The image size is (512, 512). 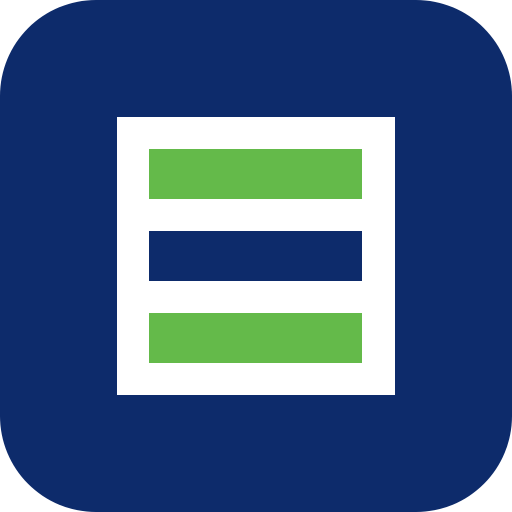 I want to click on logo-bar-top, so click(x=255, y=174).